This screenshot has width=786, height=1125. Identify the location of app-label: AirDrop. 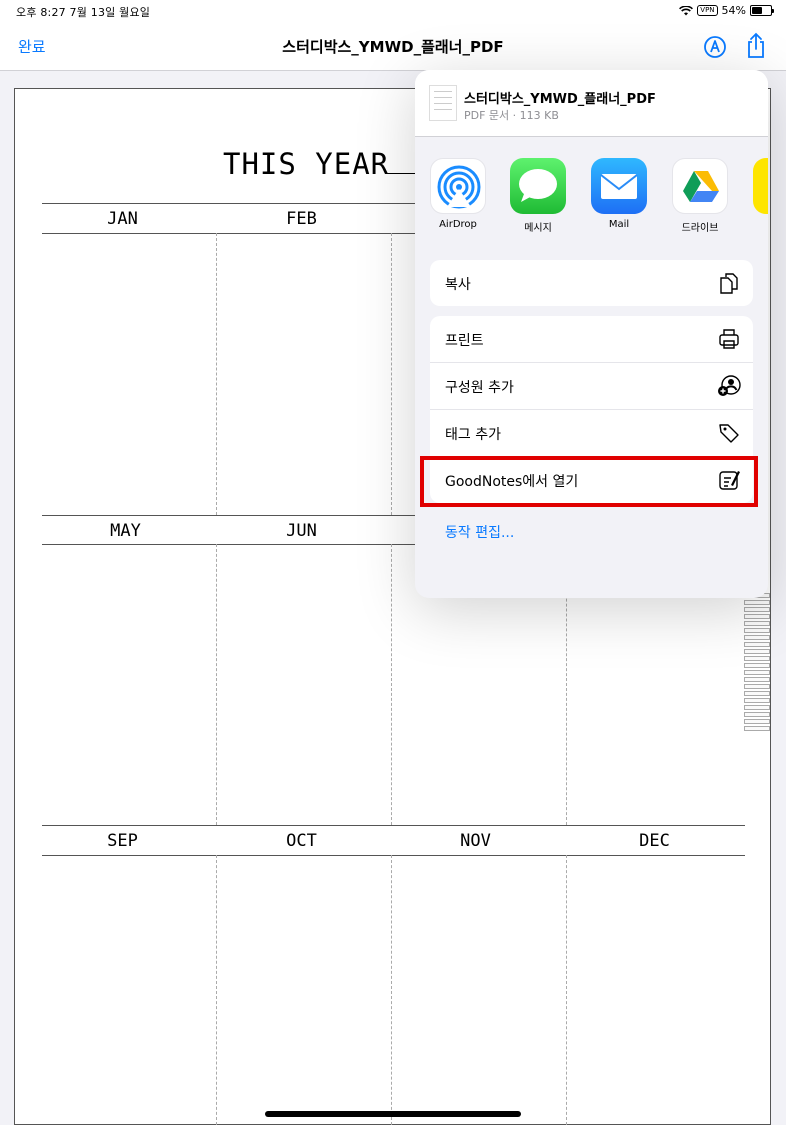
(458, 224).